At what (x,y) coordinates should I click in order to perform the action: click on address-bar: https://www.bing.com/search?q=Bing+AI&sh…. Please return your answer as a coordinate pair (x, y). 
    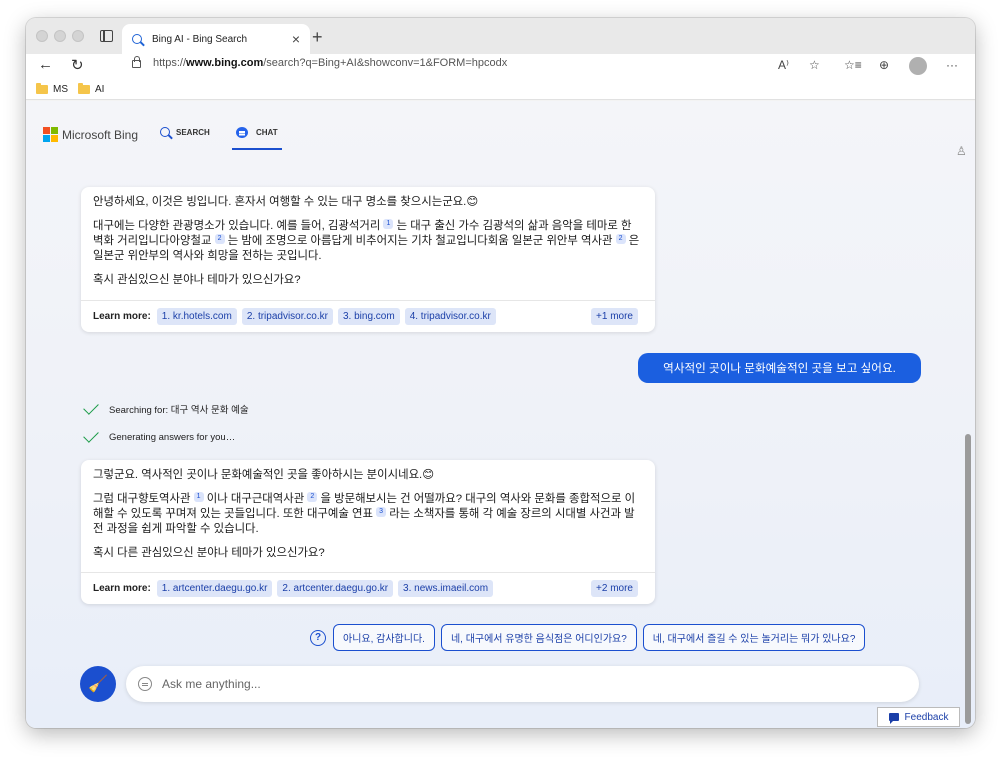
    Looking at the image, I should click on (320, 62).